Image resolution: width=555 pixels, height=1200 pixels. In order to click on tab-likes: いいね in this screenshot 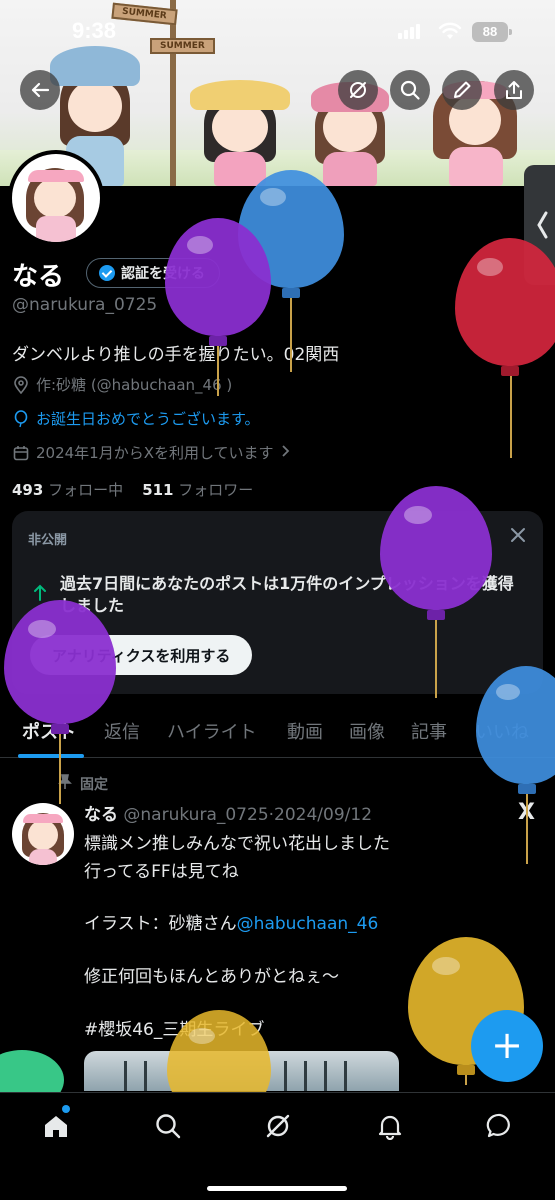, I will do `click(502, 731)`.